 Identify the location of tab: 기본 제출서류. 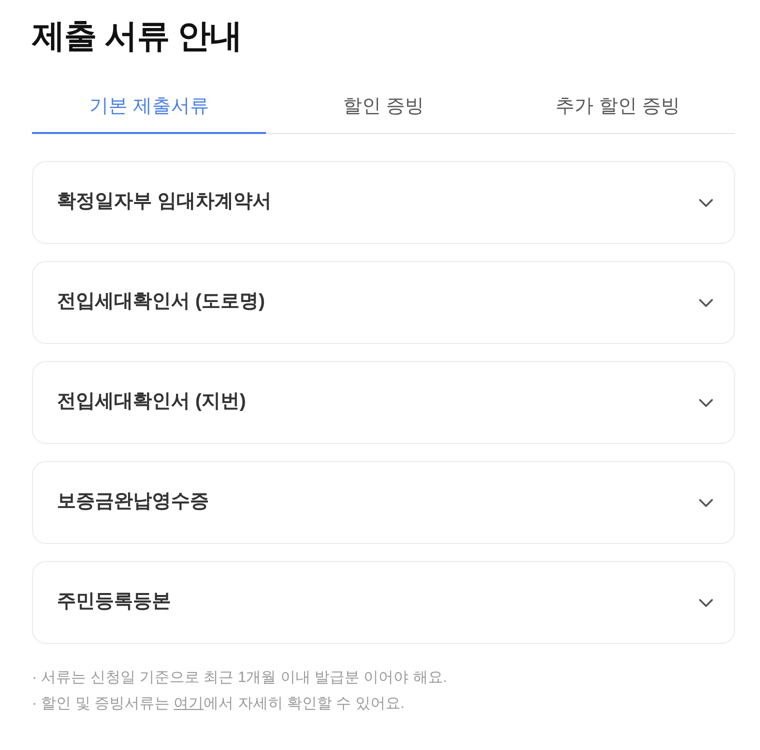
(149, 108).